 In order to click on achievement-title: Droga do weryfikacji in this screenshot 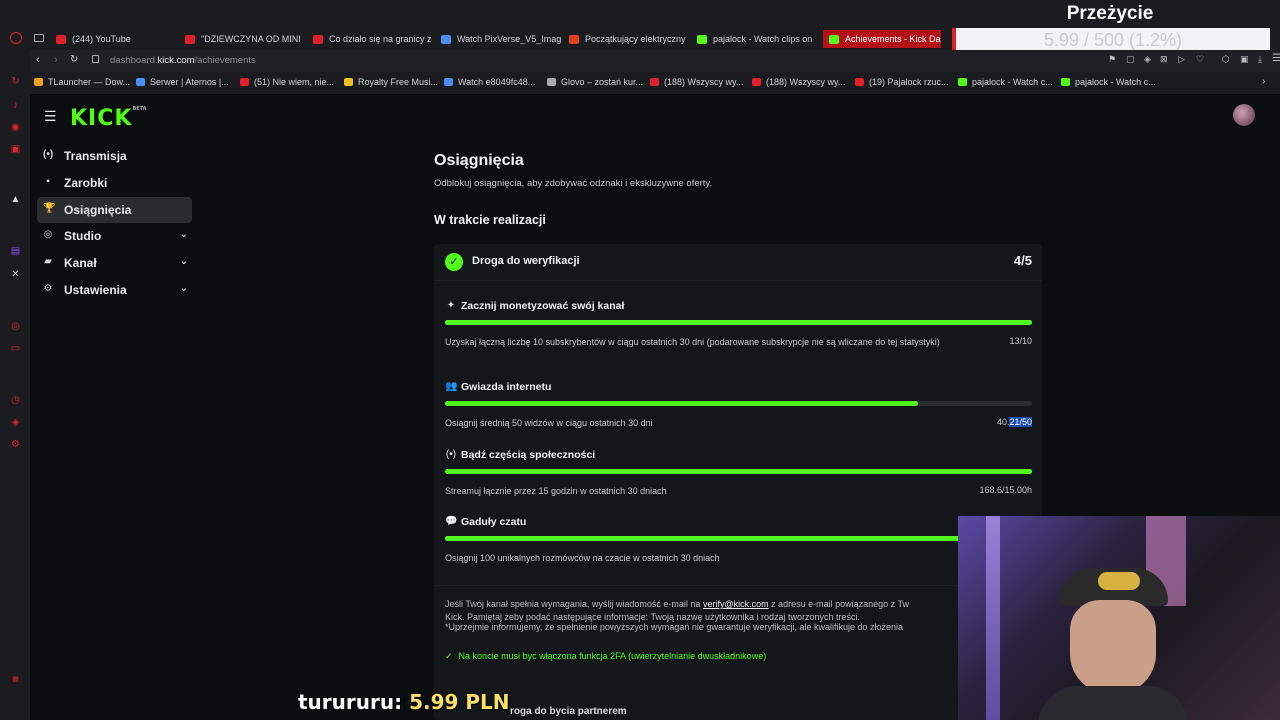, I will do `click(526, 261)`.